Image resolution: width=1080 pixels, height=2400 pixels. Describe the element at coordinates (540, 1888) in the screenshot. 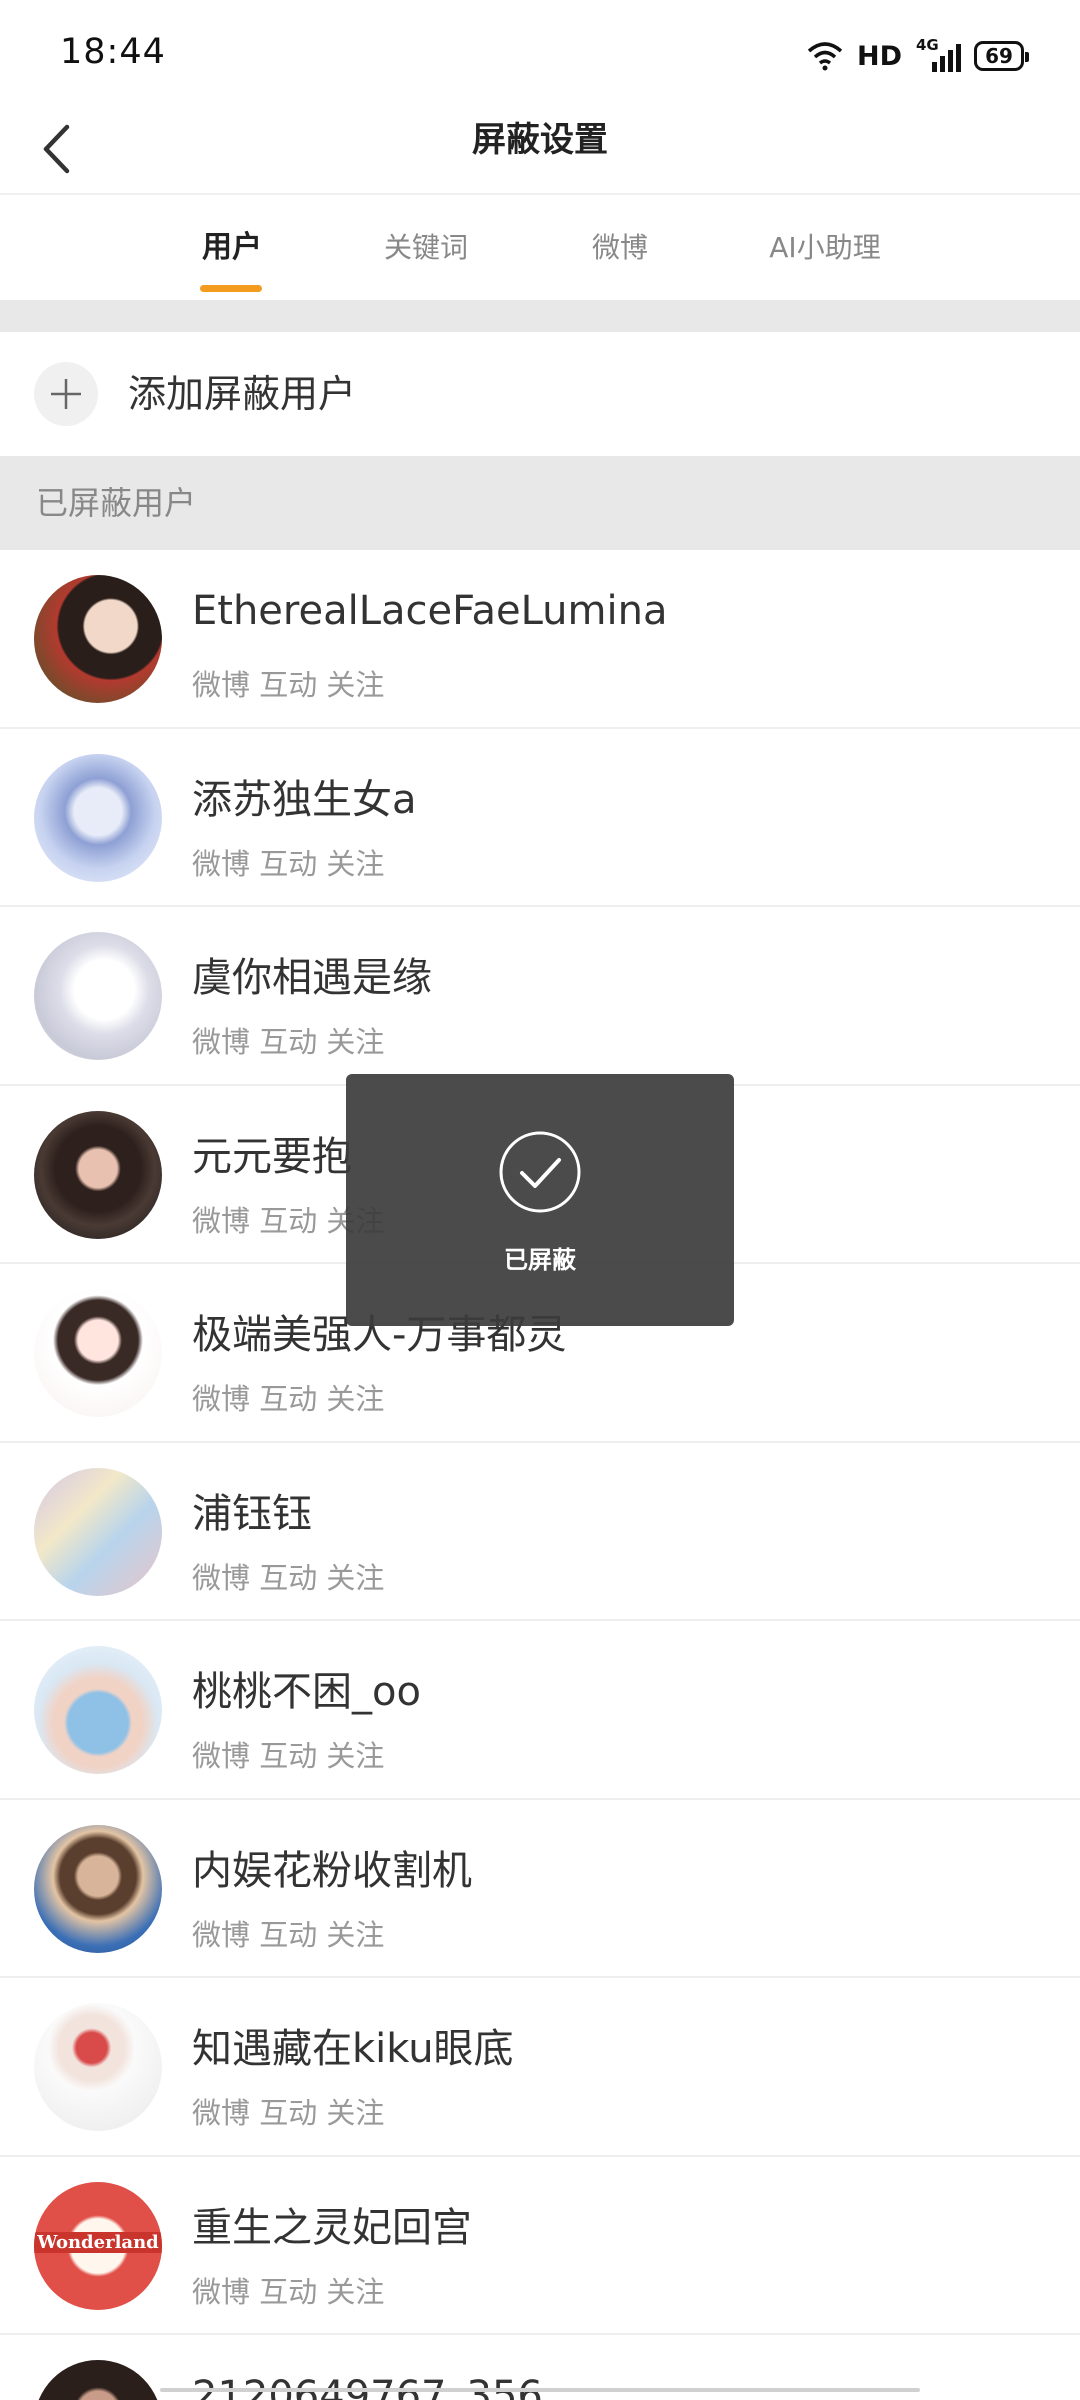

I see `user-row: 内娱花粉收割机 微博 互动 关注` at that location.